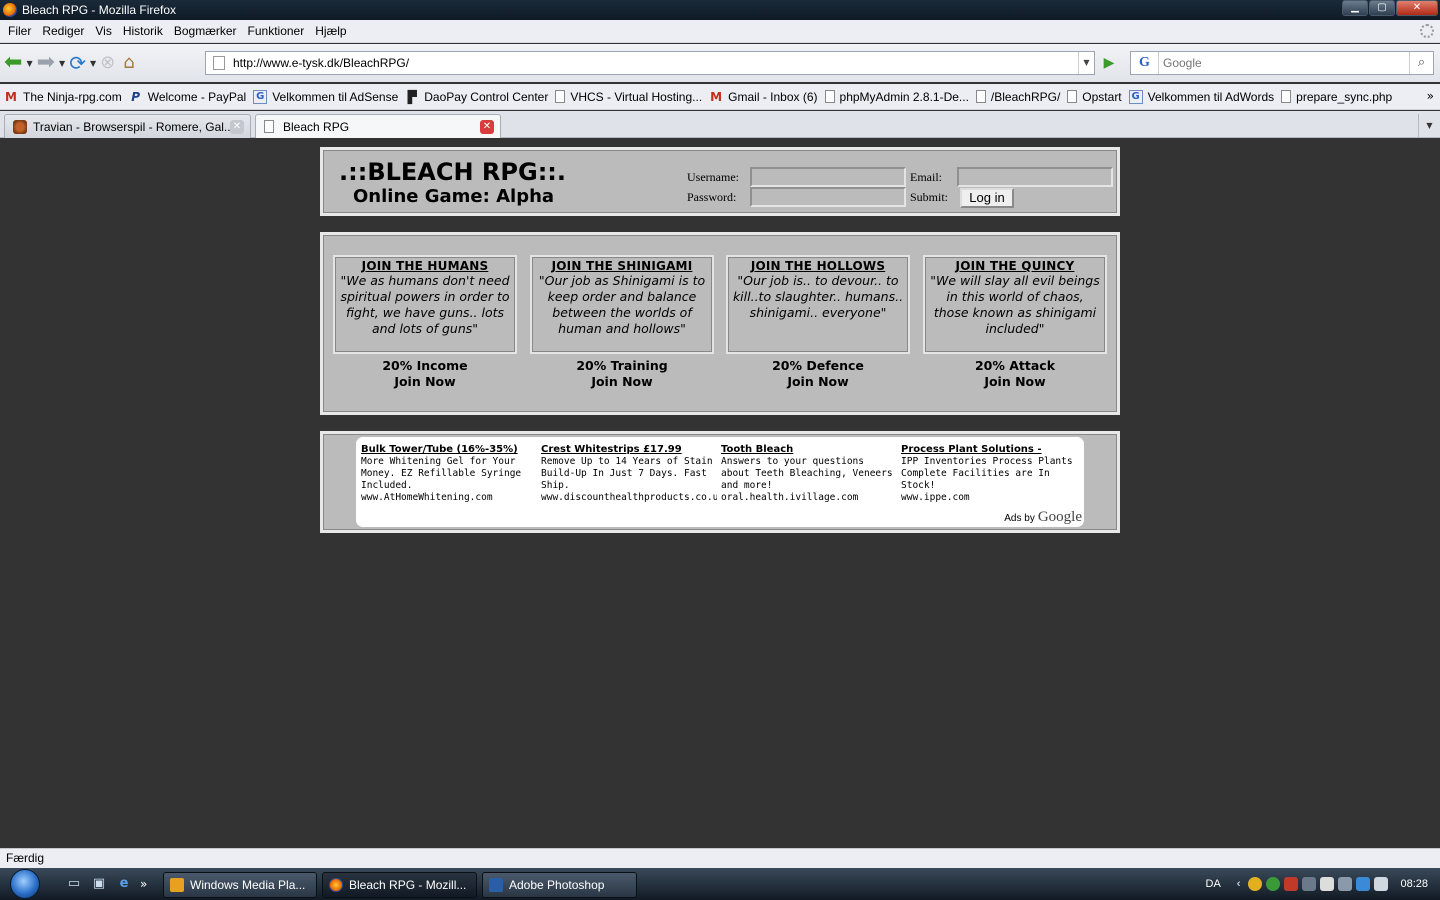 Image resolution: width=1440 pixels, height=900 pixels. What do you see at coordinates (1059, 517) in the screenshot?
I see `google-logo-text: Google` at bounding box center [1059, 517].